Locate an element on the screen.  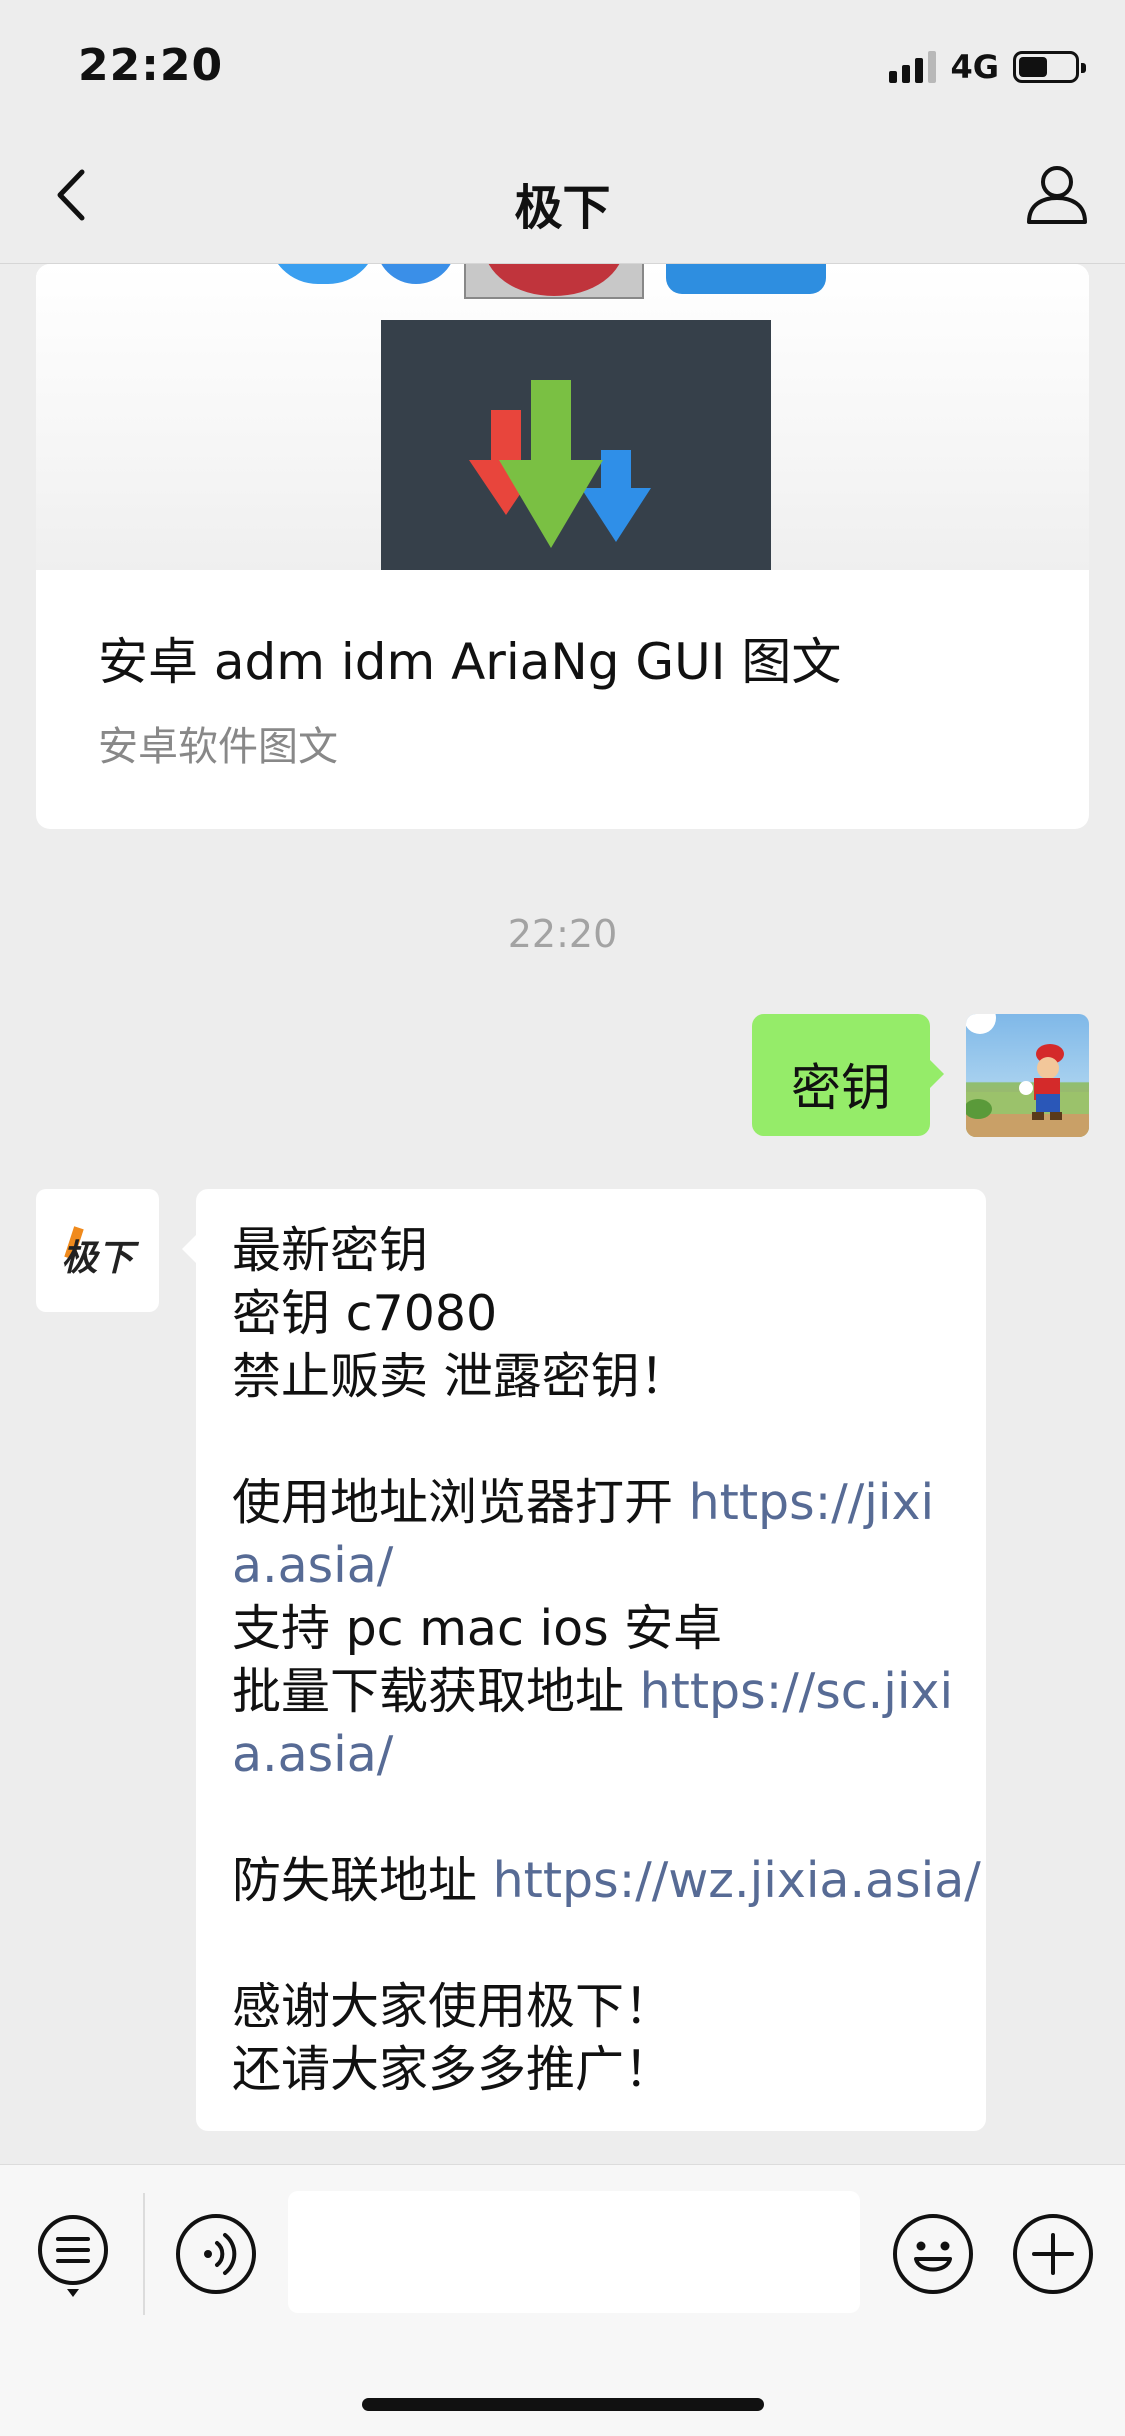
message-timestamp: 22:20 is located at coordinates (562, 934).